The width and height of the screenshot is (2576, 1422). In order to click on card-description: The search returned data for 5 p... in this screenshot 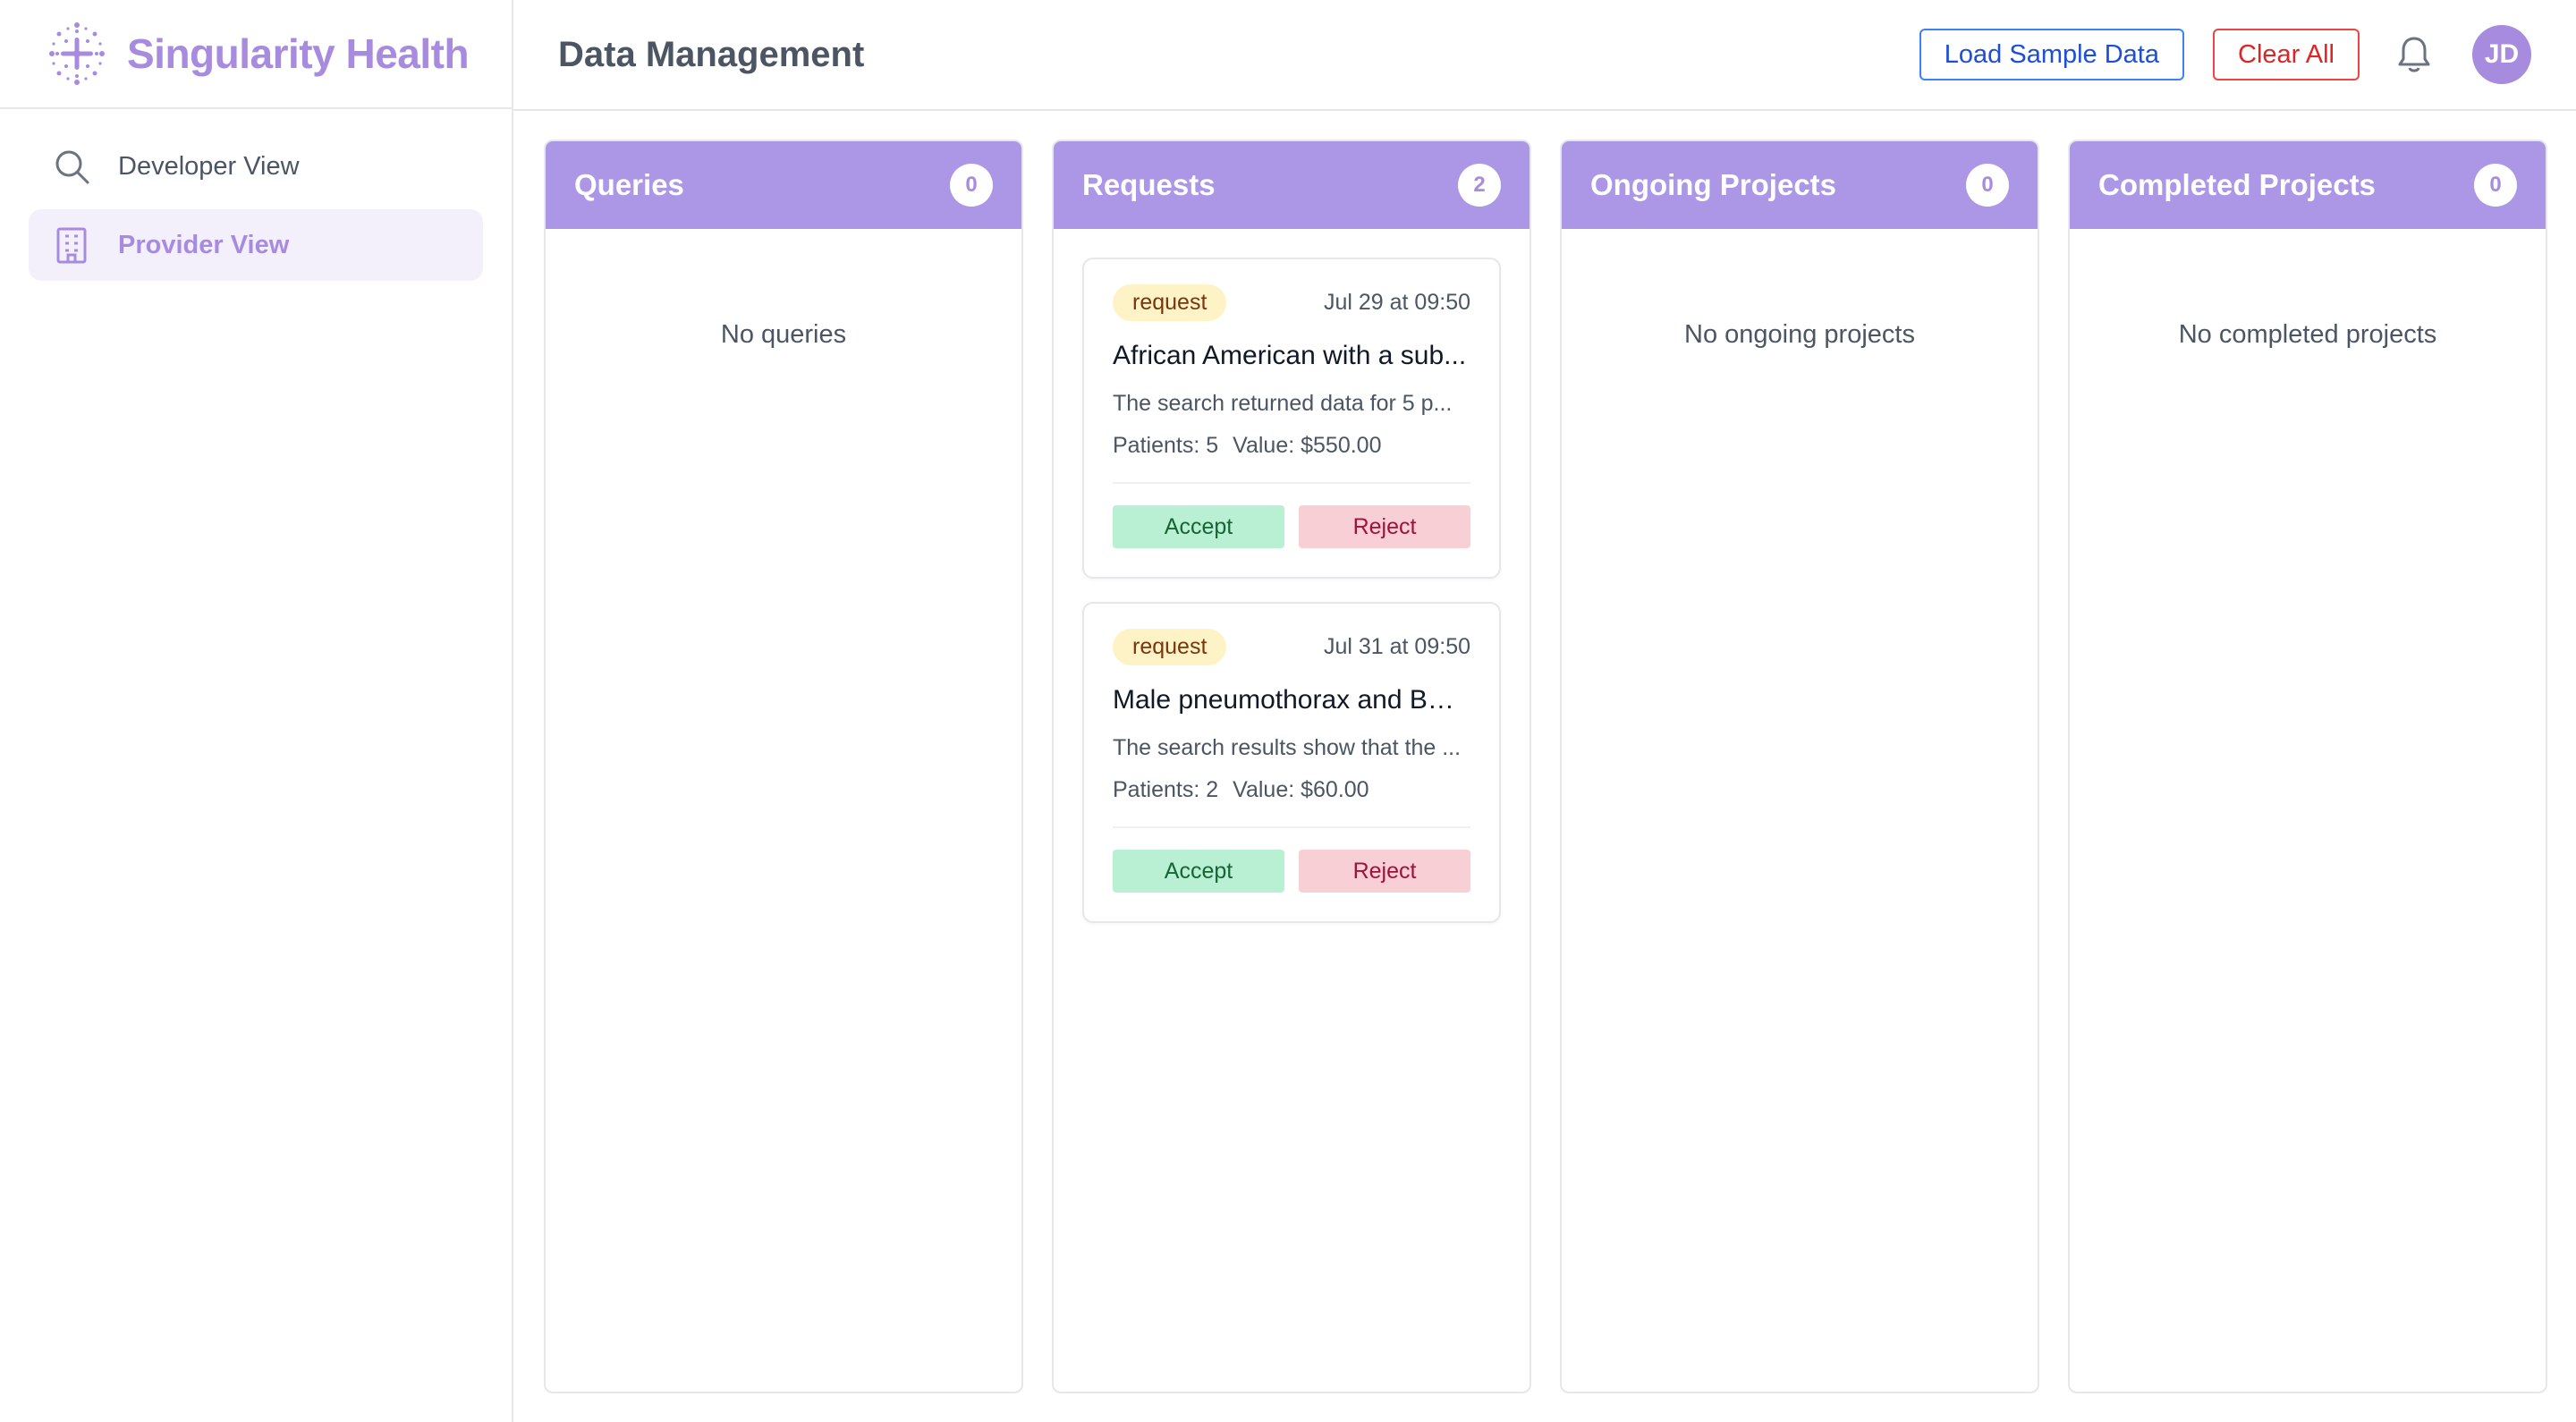, I will do `click(1283, 403)`.